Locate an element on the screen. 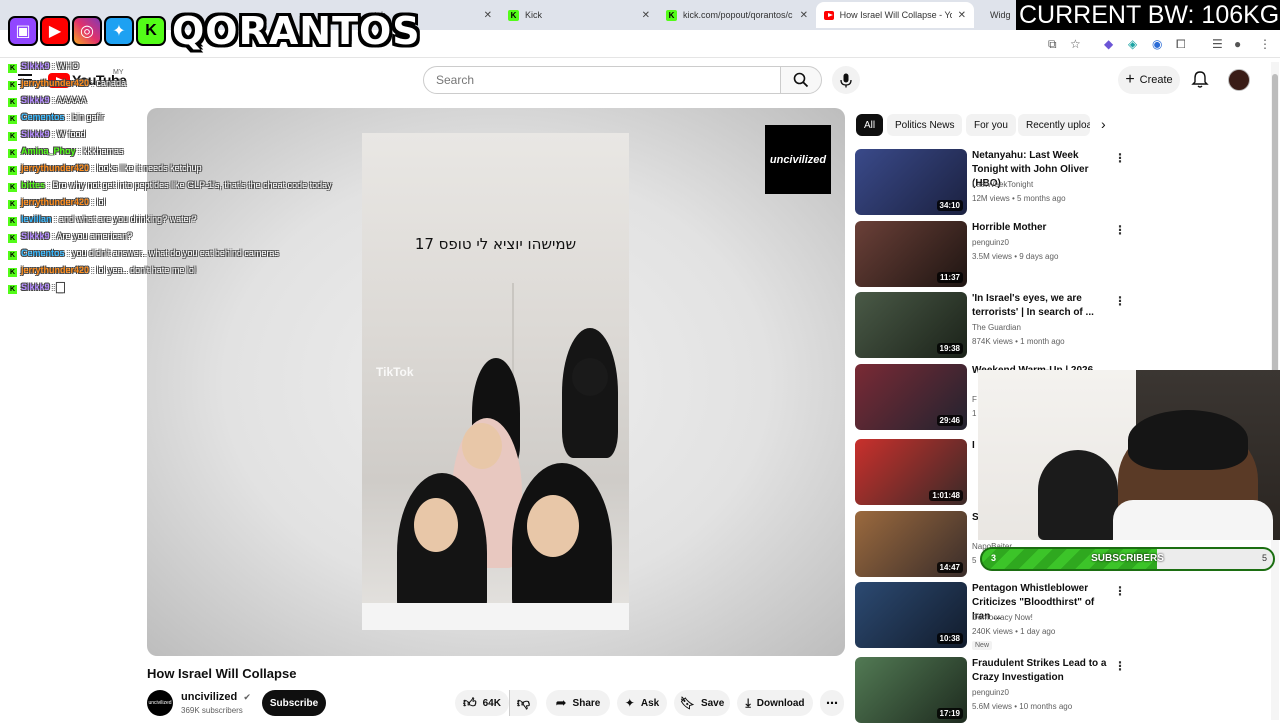 The width and height of the screenshot is (1280, 725). recommendation-channel: LastWeekTonight is located at coordinates (1002, 184).